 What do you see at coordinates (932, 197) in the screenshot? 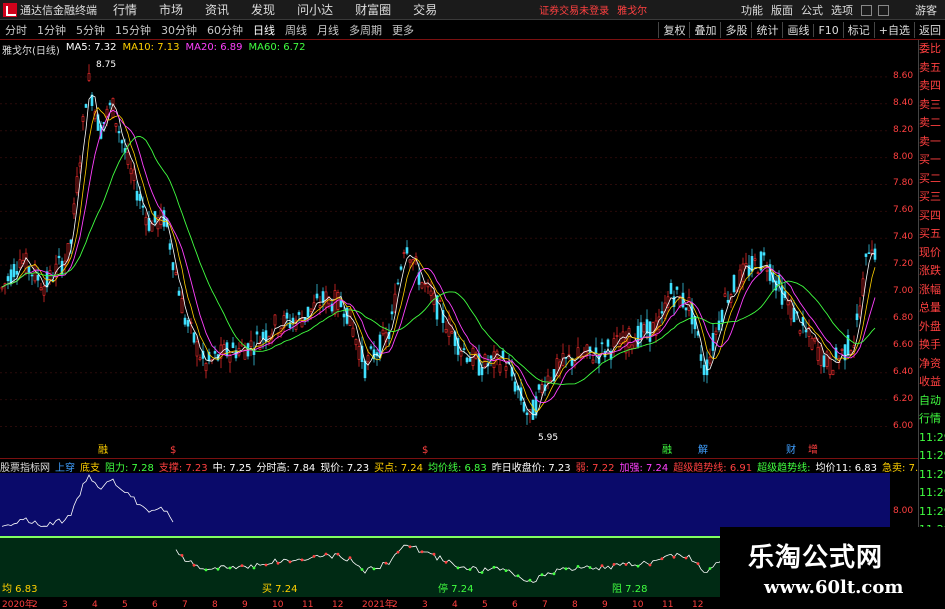
I see `info-panel-row: 买三` at bounding box center [932, 197].